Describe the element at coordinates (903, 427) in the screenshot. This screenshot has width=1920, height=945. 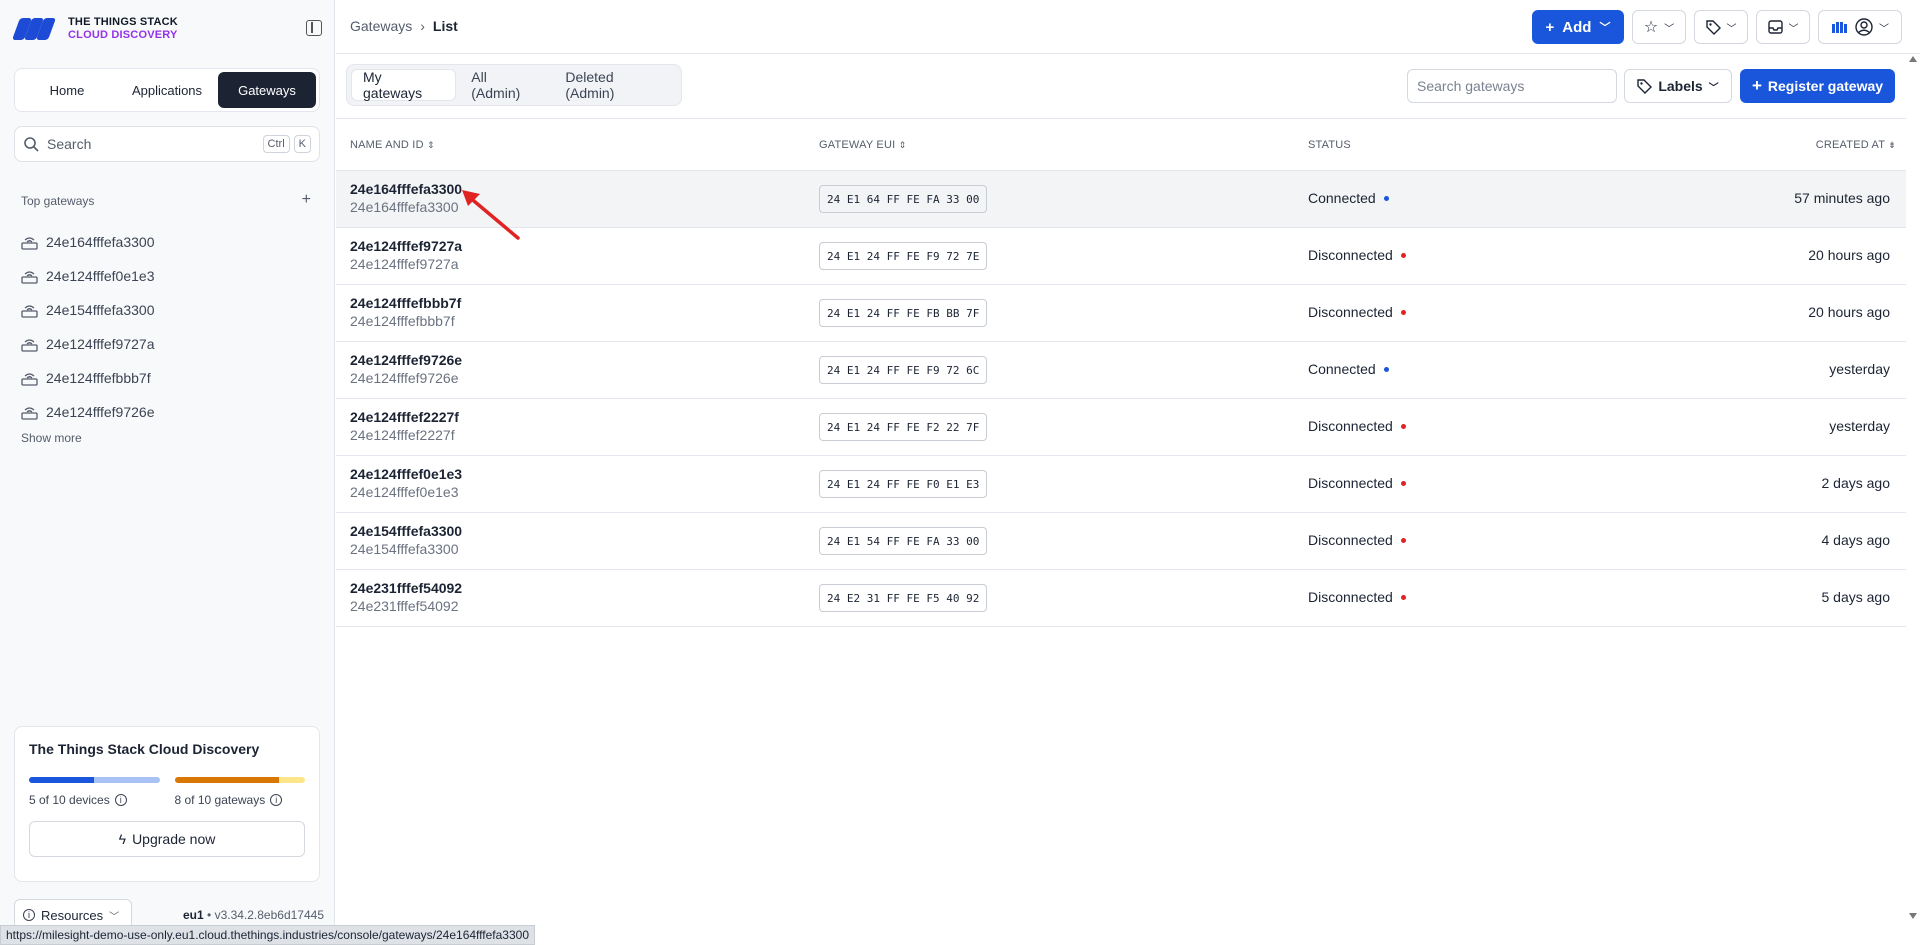
I see `gateway-eui: 24 E1 24 FF FE F2 22 7F` at that location.